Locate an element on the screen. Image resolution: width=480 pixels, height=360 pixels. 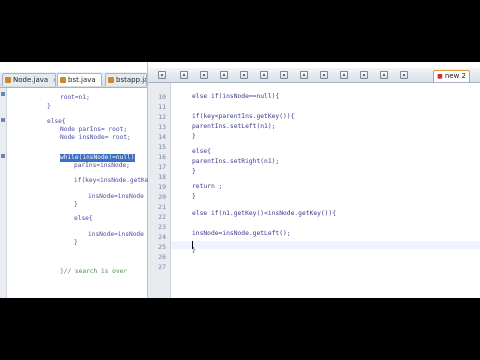
line-number: 21 is located at coordinates (162, 207).